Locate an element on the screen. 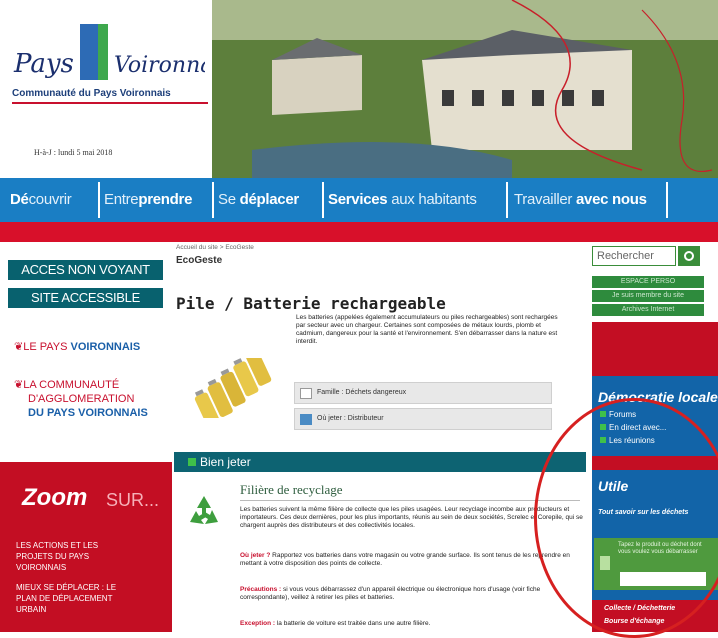  section-title: EcoGeste is located at coordinates (199, 260).